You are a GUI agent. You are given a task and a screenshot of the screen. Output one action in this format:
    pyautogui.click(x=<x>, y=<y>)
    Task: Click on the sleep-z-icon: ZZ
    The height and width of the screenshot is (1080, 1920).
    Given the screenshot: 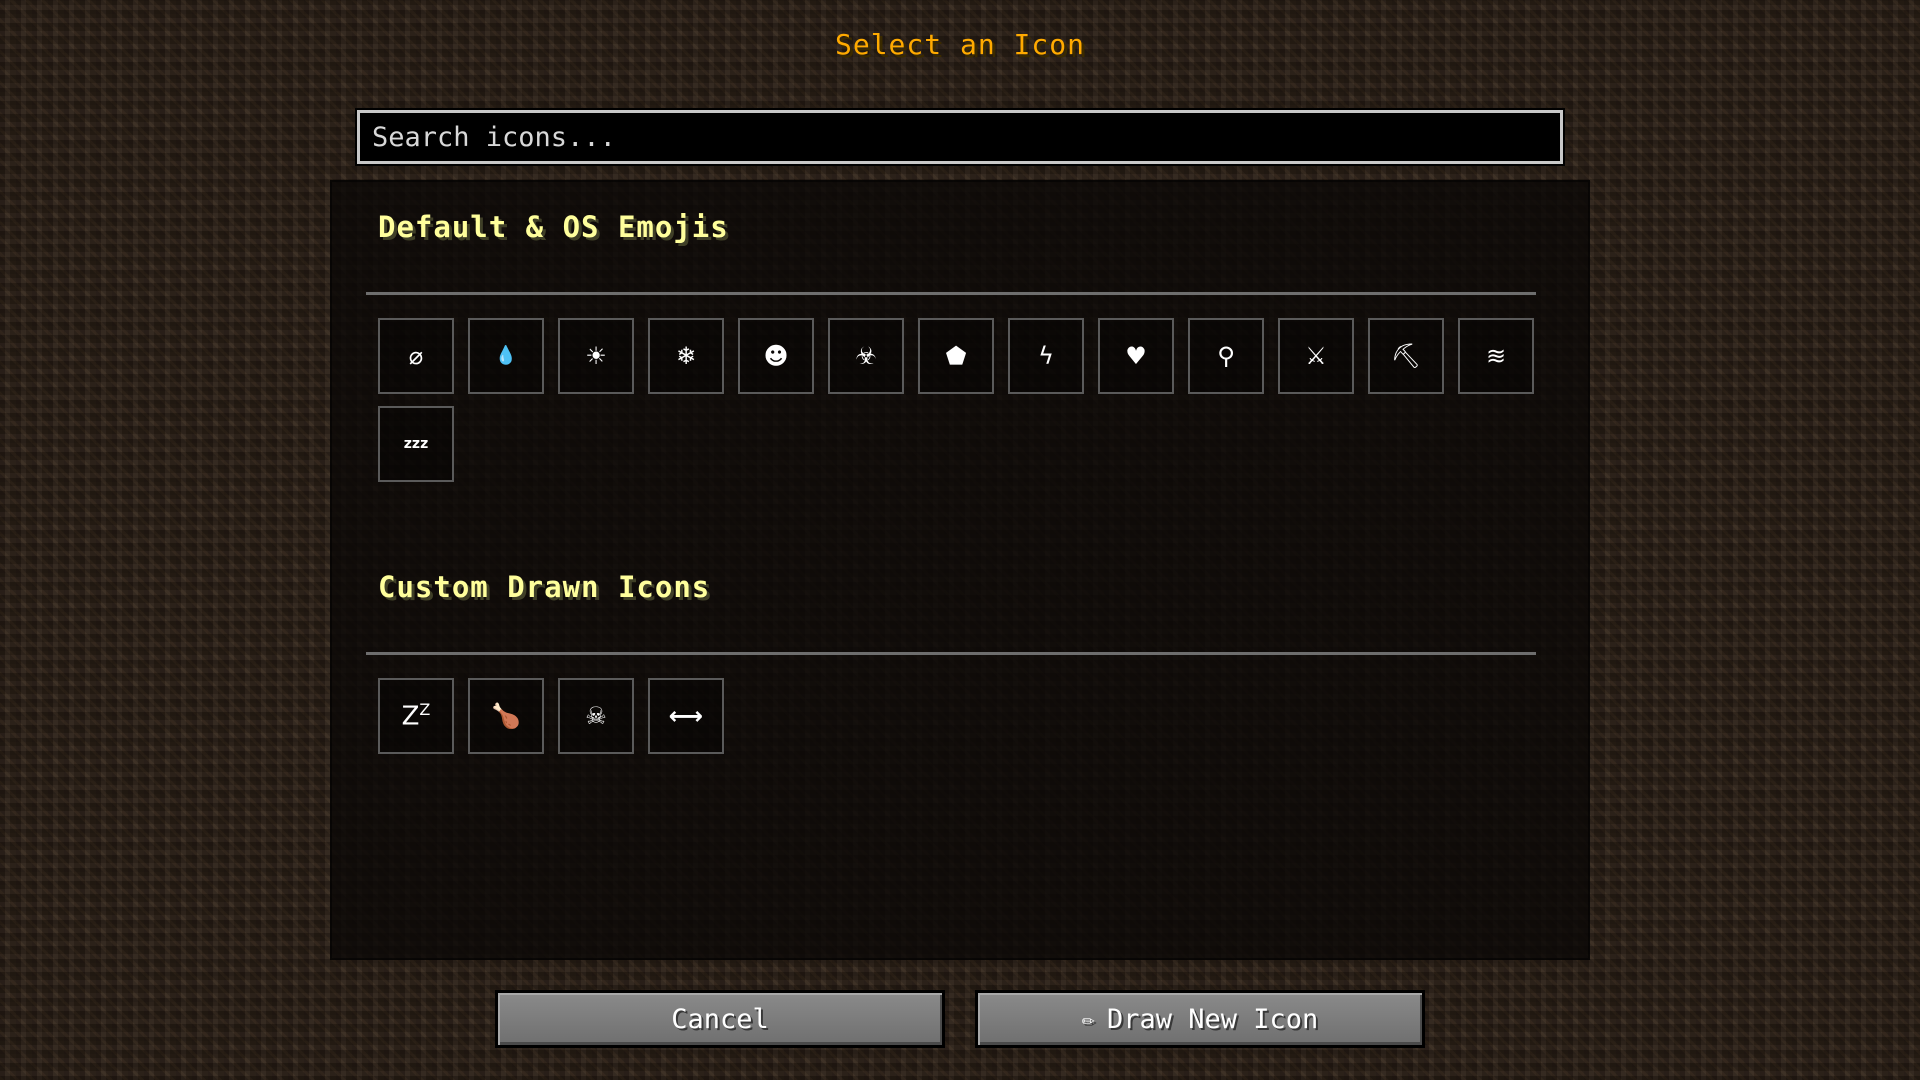 What is the action you would take?
    pyautogui.click(x=416, y=716)
    